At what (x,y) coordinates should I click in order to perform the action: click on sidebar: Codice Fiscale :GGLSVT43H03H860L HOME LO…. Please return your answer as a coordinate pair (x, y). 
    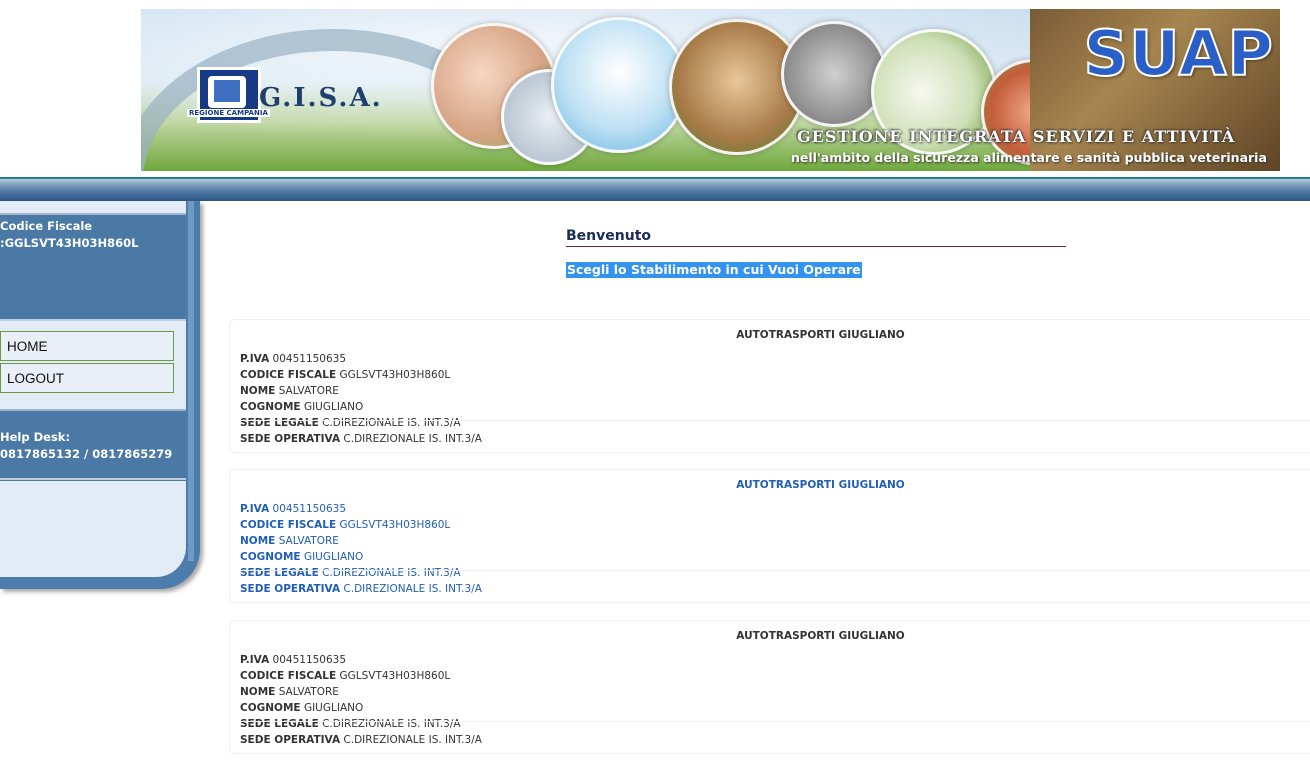
    Looking at the image, I should click on (101, 397).